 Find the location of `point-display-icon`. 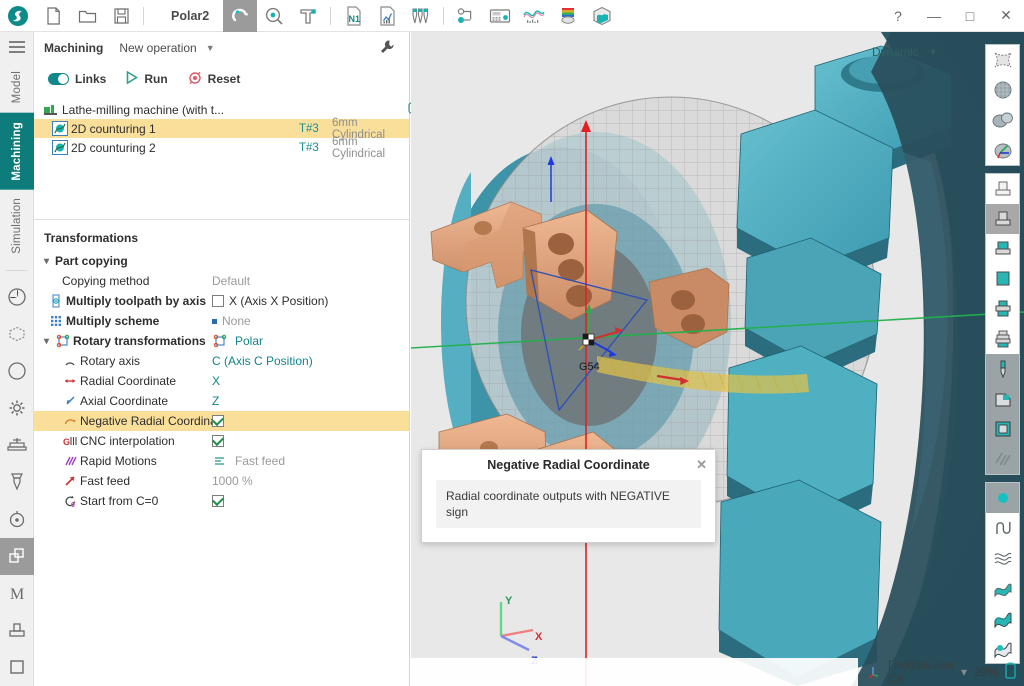

point-display-icon is located at coordinates (1002, 498).